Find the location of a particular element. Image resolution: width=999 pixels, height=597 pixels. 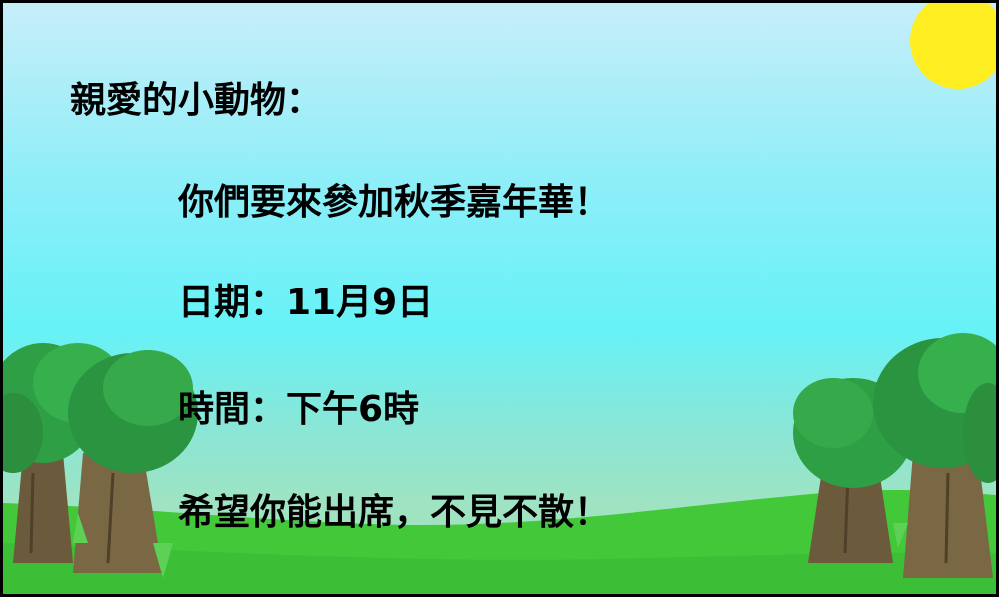

closing-text: 希望你能出席，不見不散！ is located at coordinates (394, 512).